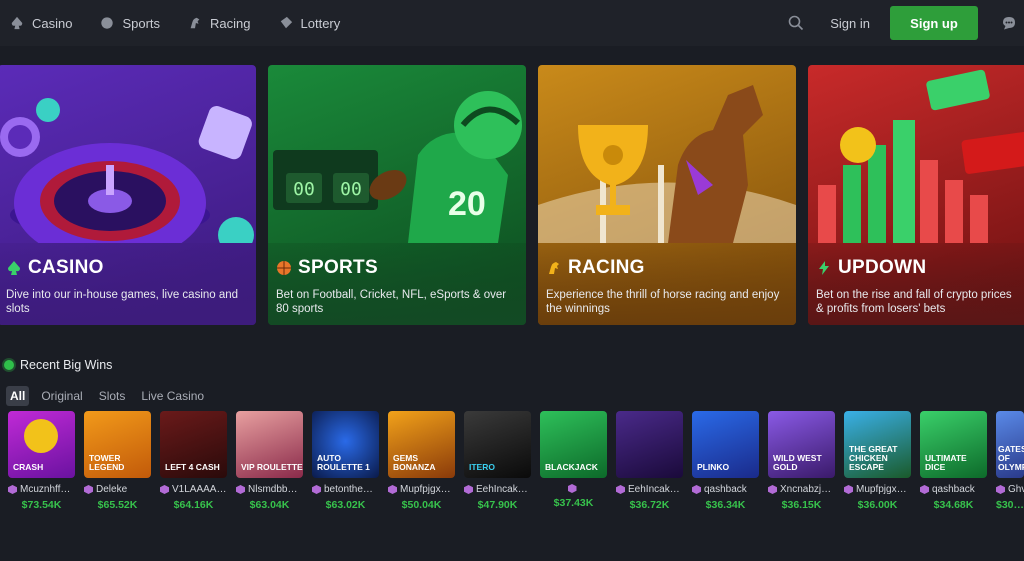  Describe the element at coordinates (41, 505) in the screenshot. I see `win-amount: $73.54K` at that location.